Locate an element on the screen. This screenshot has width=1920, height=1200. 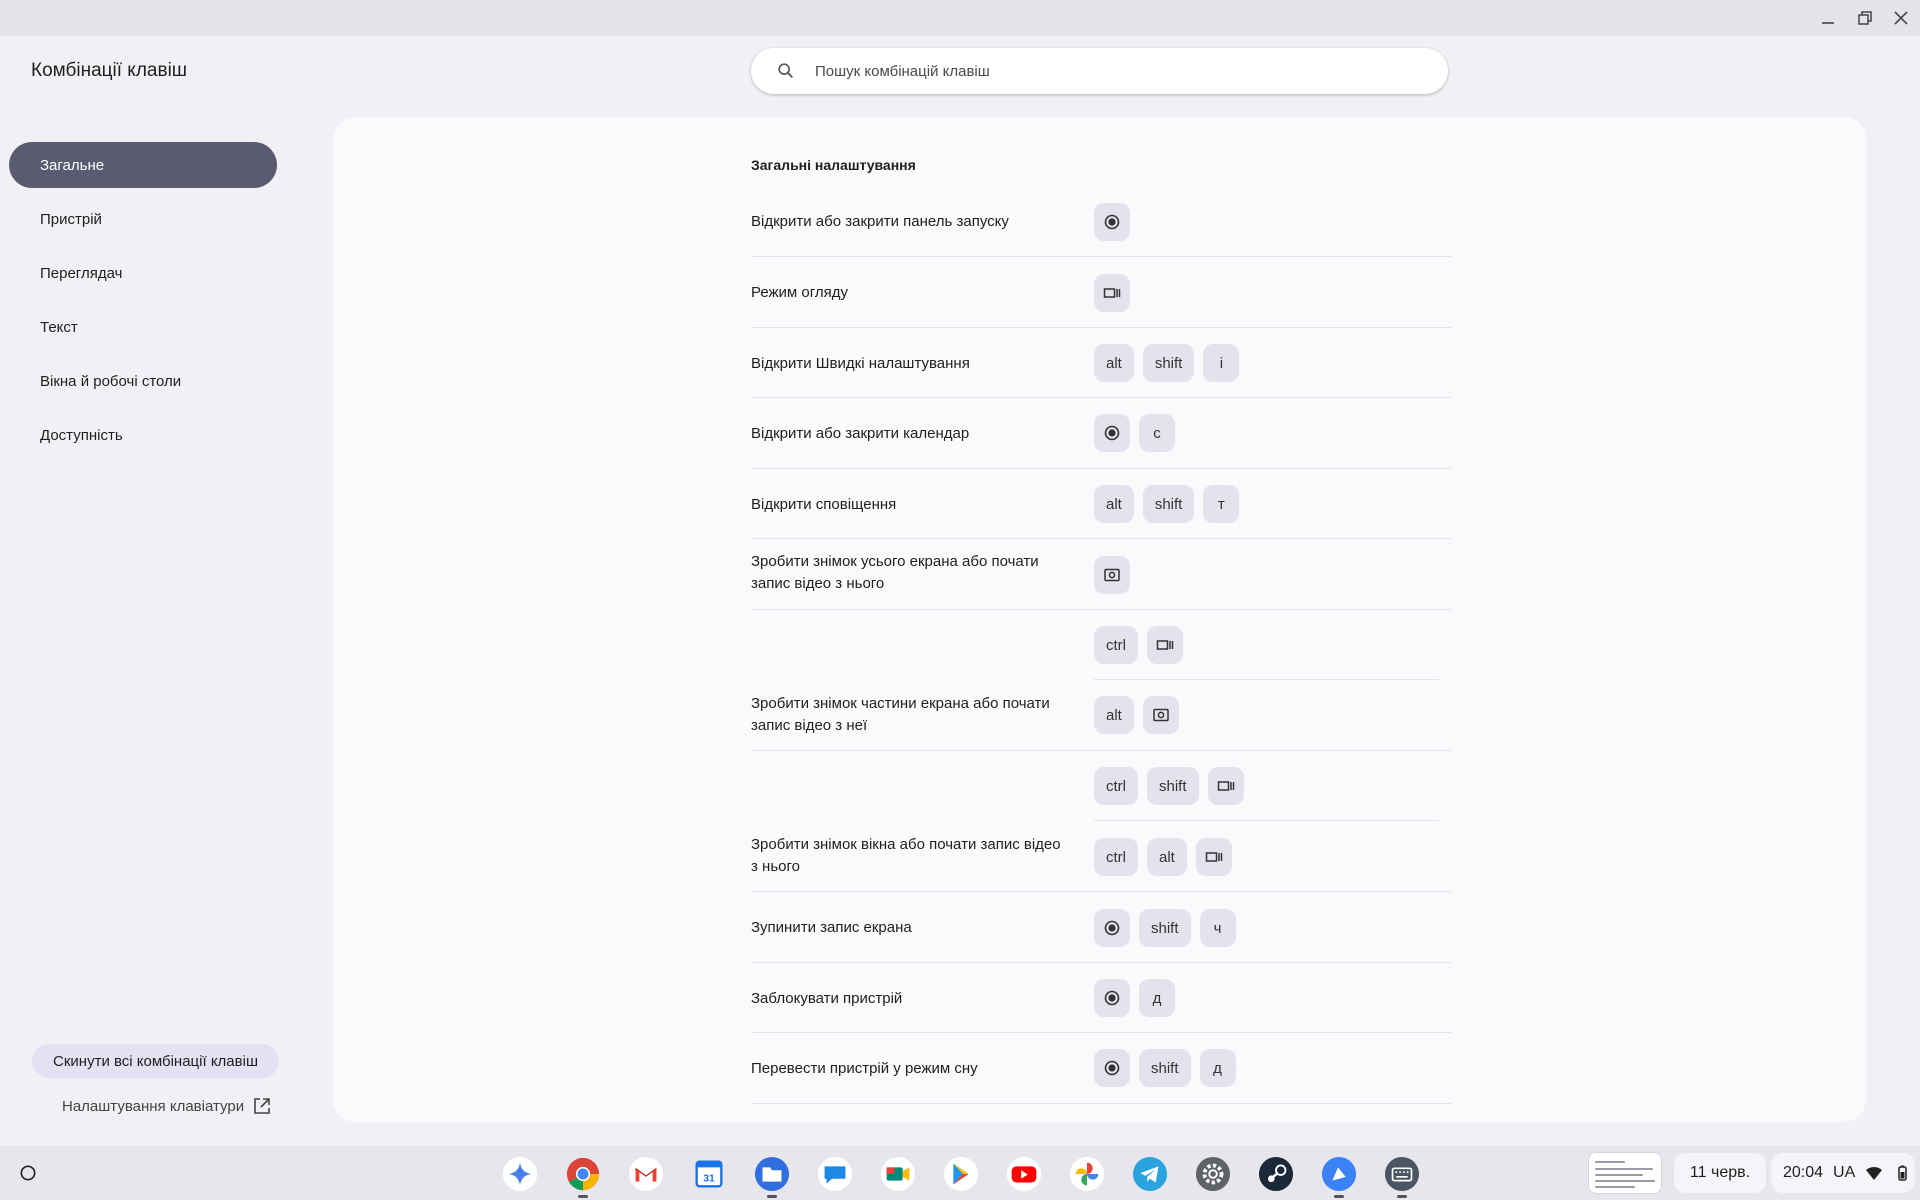
play-store-icon is located at coordinates (961, 1174).